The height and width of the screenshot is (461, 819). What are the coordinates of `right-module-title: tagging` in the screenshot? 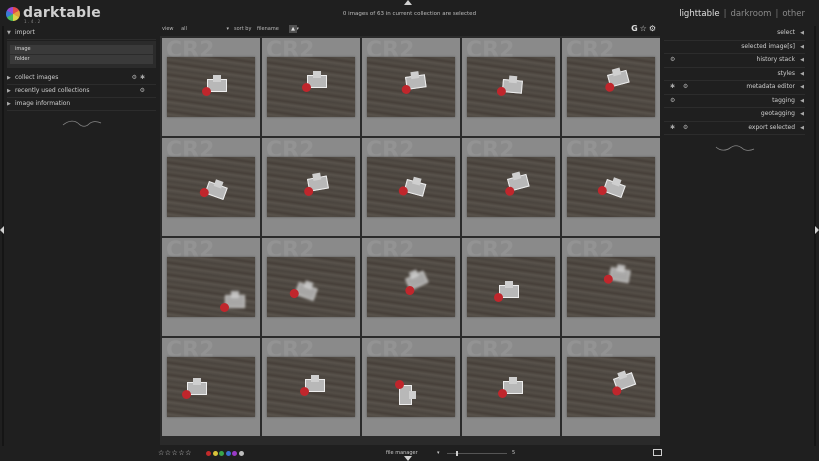 It's located at (783, 100).